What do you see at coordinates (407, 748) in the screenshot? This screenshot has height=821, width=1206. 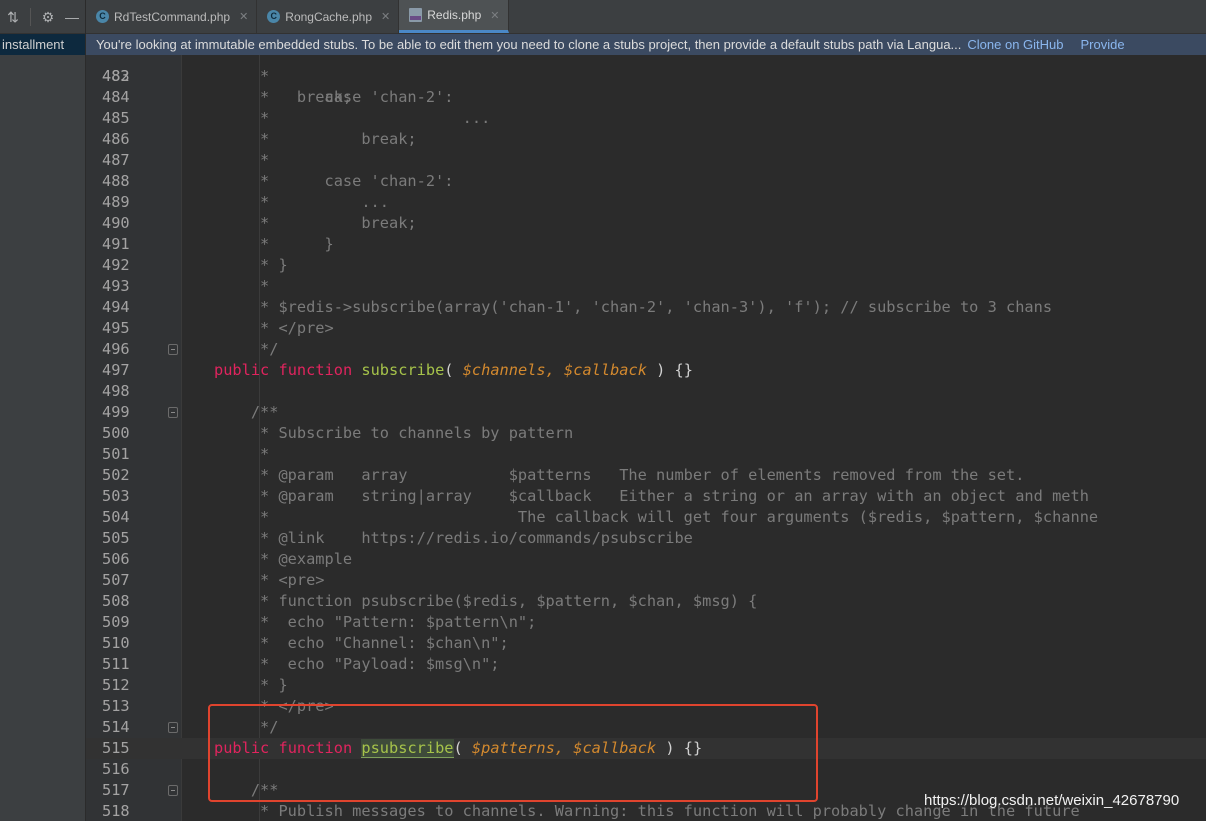 I see `function-name: psubscribe` at bounding box center [407, 748].